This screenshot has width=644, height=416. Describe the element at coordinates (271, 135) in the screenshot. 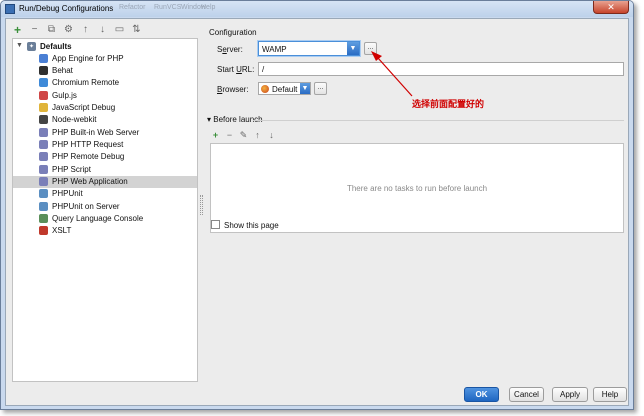

I see `task-down-icon: ↓` at that location.